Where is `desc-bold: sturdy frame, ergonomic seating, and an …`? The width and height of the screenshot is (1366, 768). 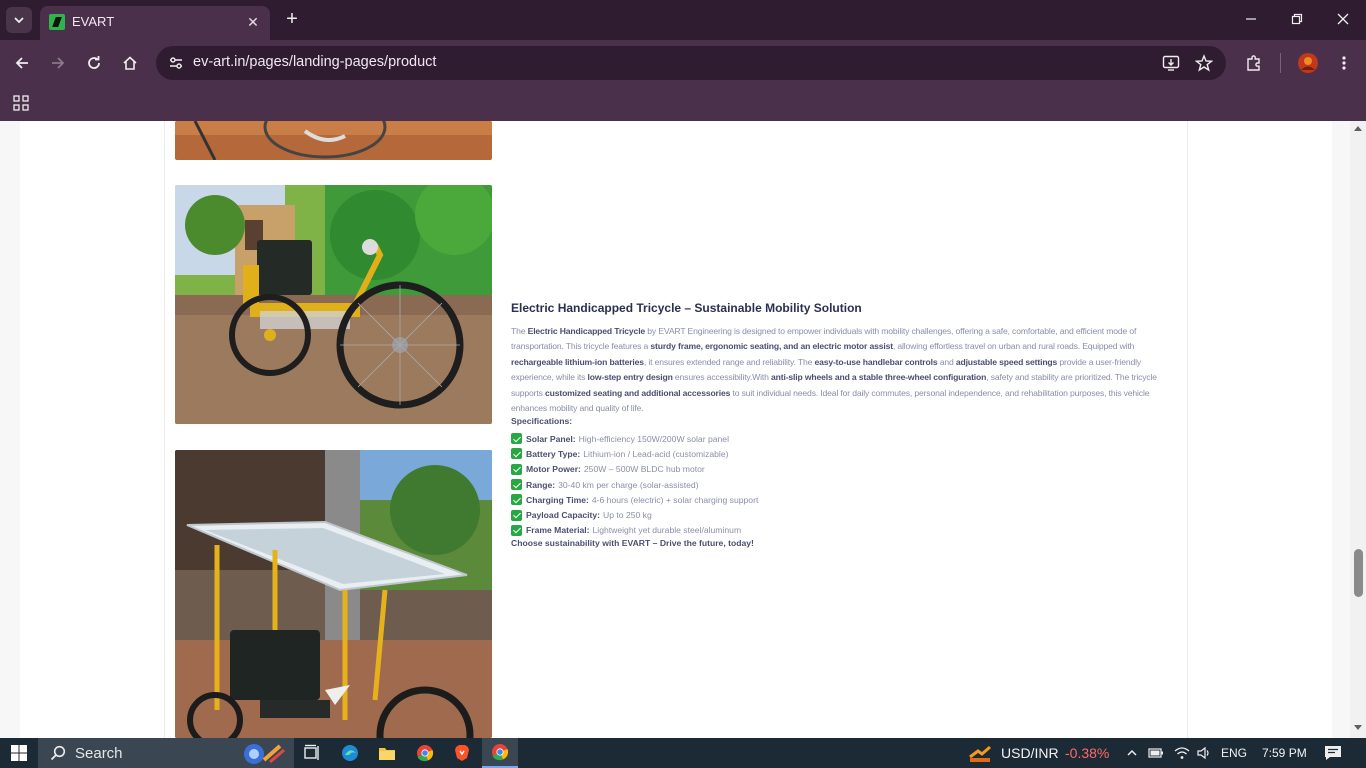 desc-bold: sturdy frame, ergonomic seating, and an … is located at coordinates (771, 346).